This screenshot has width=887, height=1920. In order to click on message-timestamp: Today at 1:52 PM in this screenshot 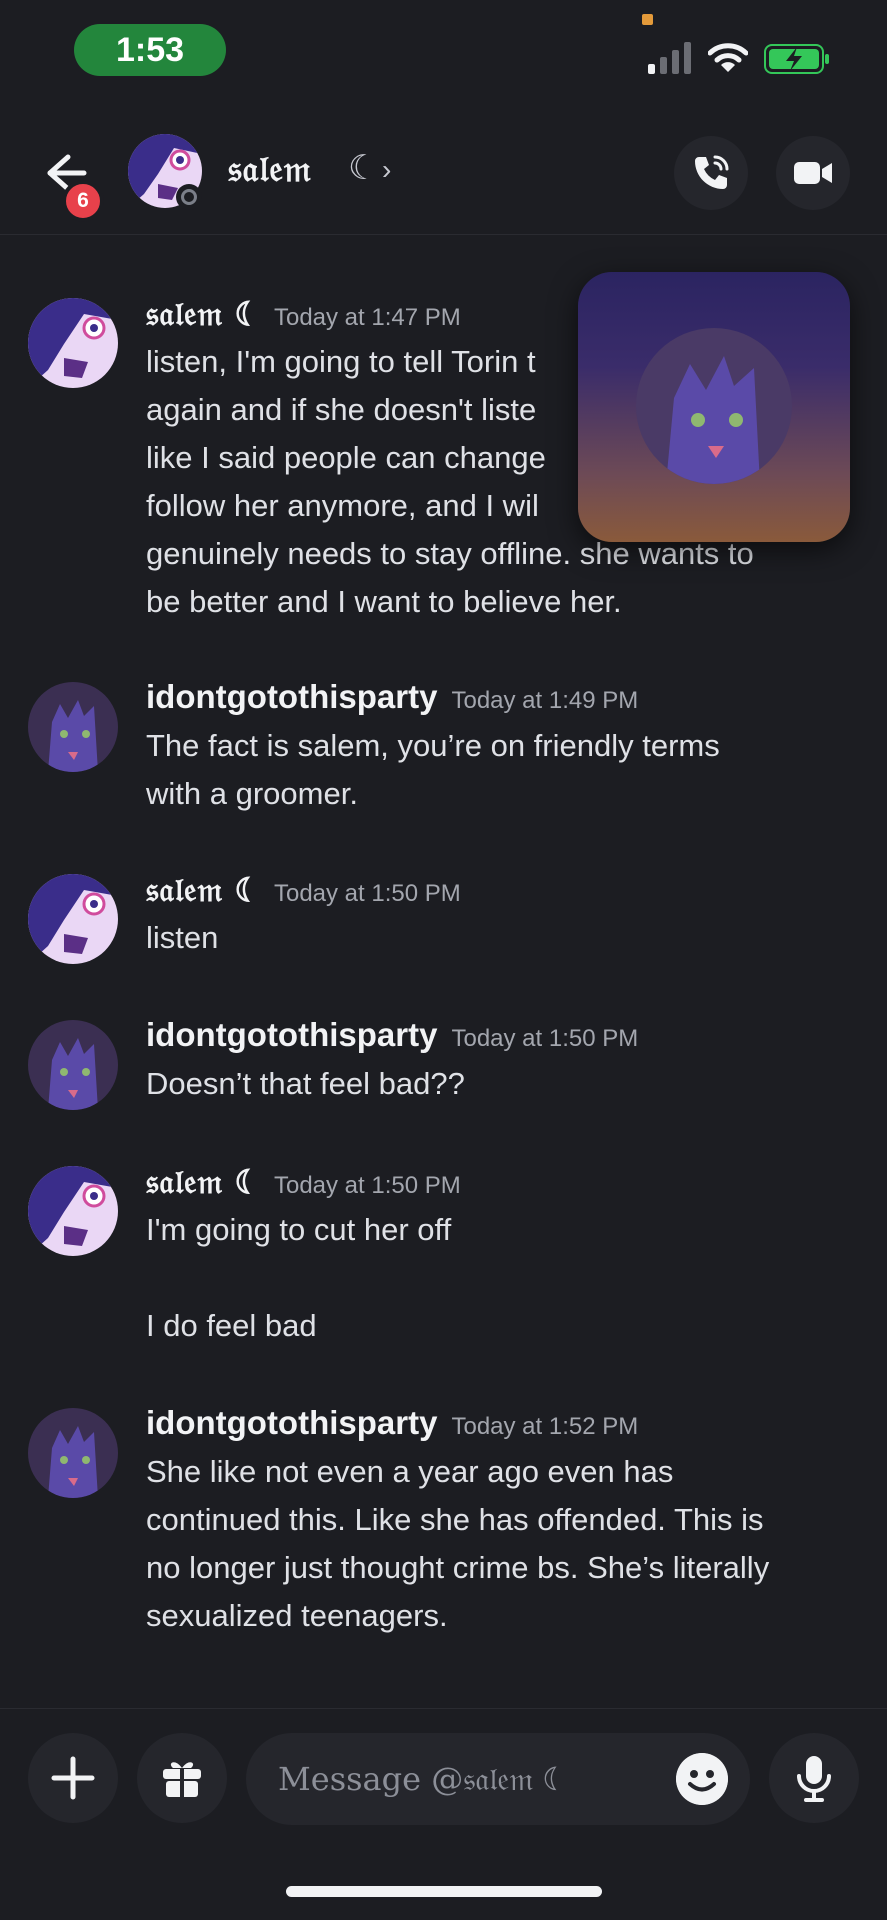, I will do `click(545, 1426)`.